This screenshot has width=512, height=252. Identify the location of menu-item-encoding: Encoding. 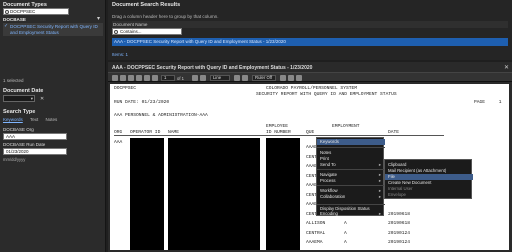
(329, 213).